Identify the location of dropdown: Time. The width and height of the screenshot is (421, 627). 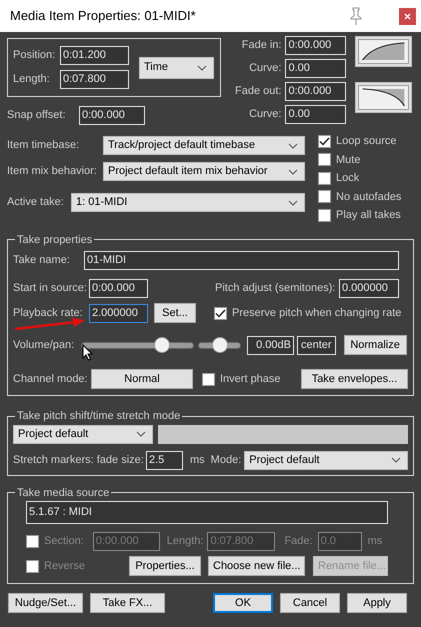
(176, 67).